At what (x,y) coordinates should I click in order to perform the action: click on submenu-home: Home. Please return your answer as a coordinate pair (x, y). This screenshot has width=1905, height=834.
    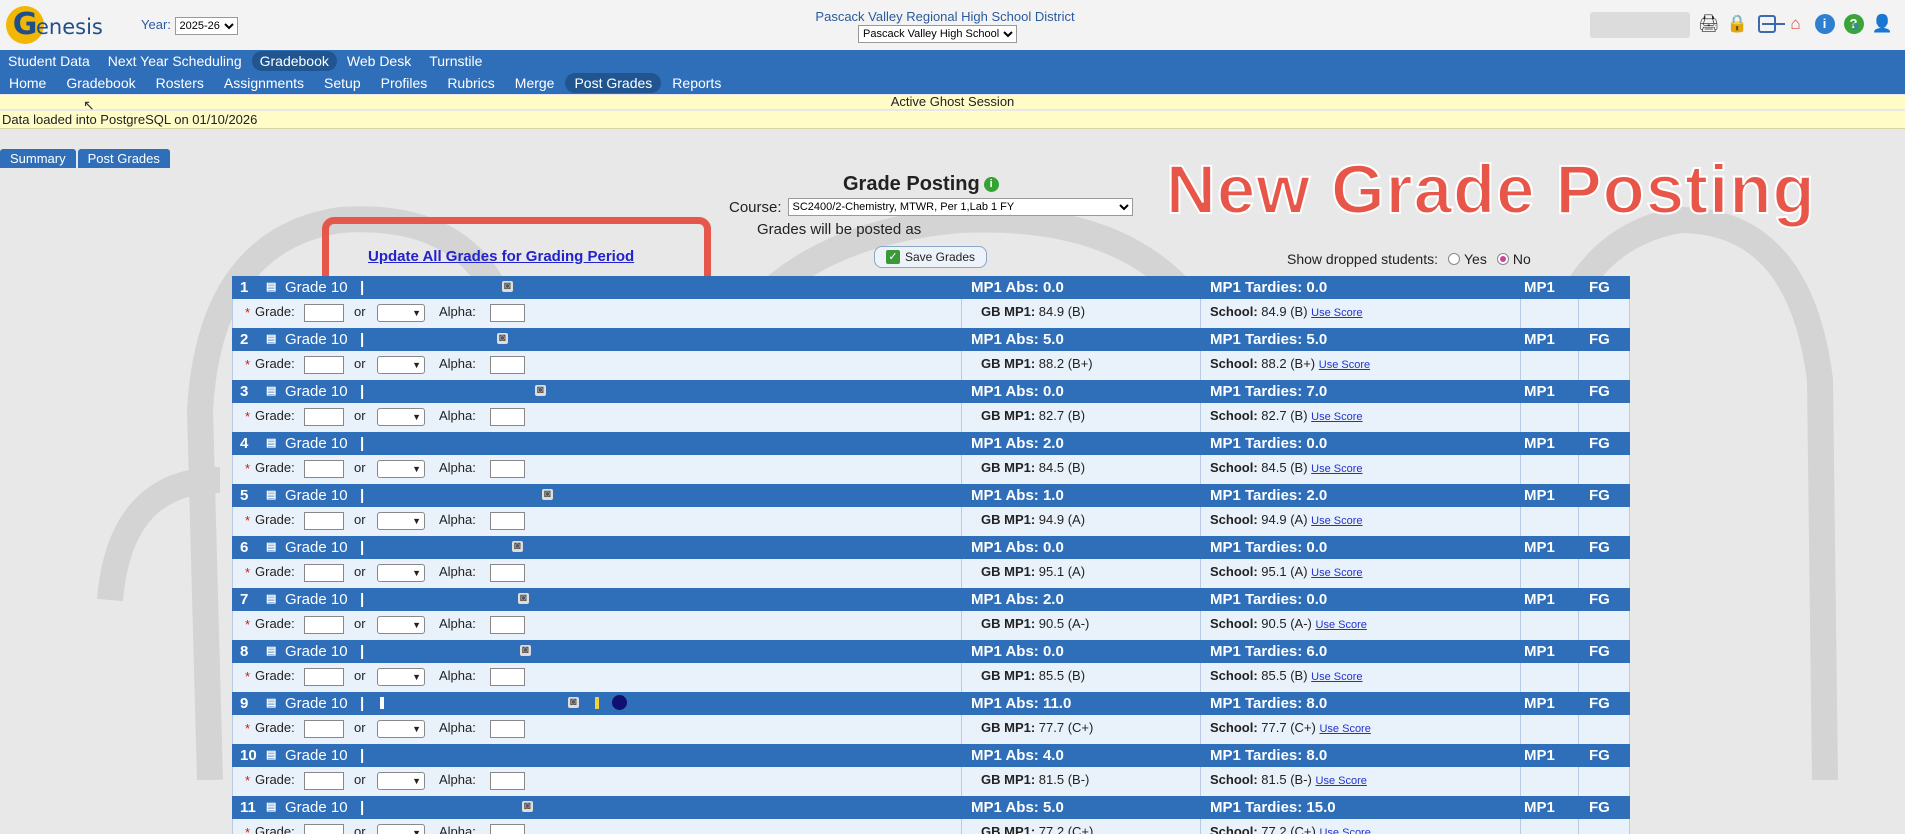
    Looking at the image, I should click on (27, 83).